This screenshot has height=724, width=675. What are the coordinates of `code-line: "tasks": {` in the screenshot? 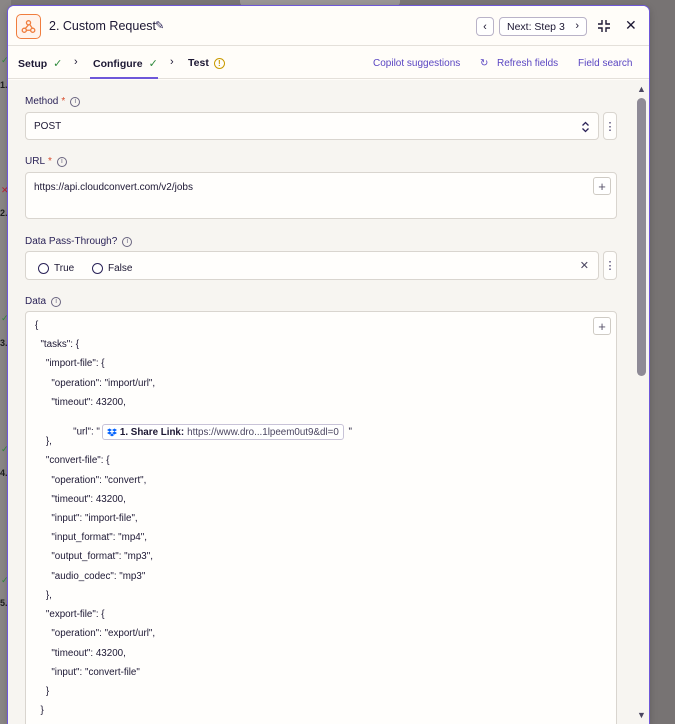 It's located at (57, 344).